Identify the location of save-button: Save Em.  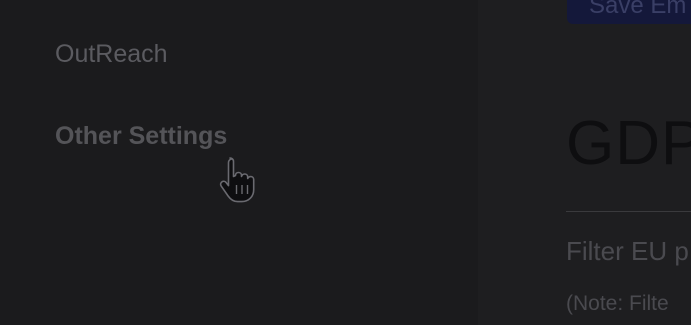
(629, 12).